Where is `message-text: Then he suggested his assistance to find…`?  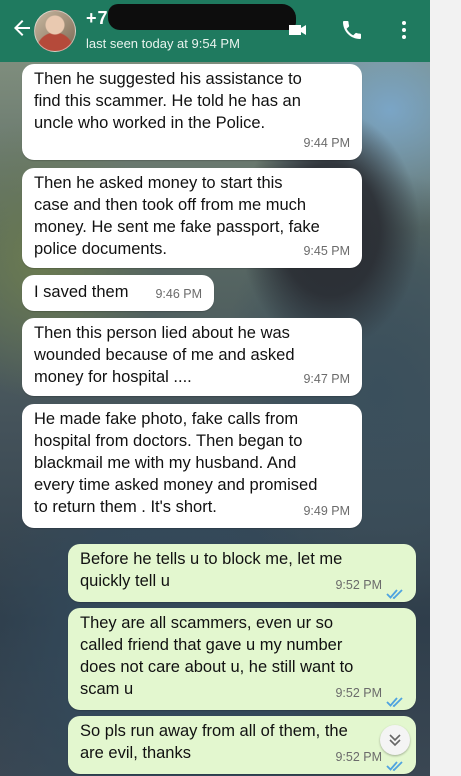 message-text: Then he suggested his assistance to find… is located at coordinates (168, 101).